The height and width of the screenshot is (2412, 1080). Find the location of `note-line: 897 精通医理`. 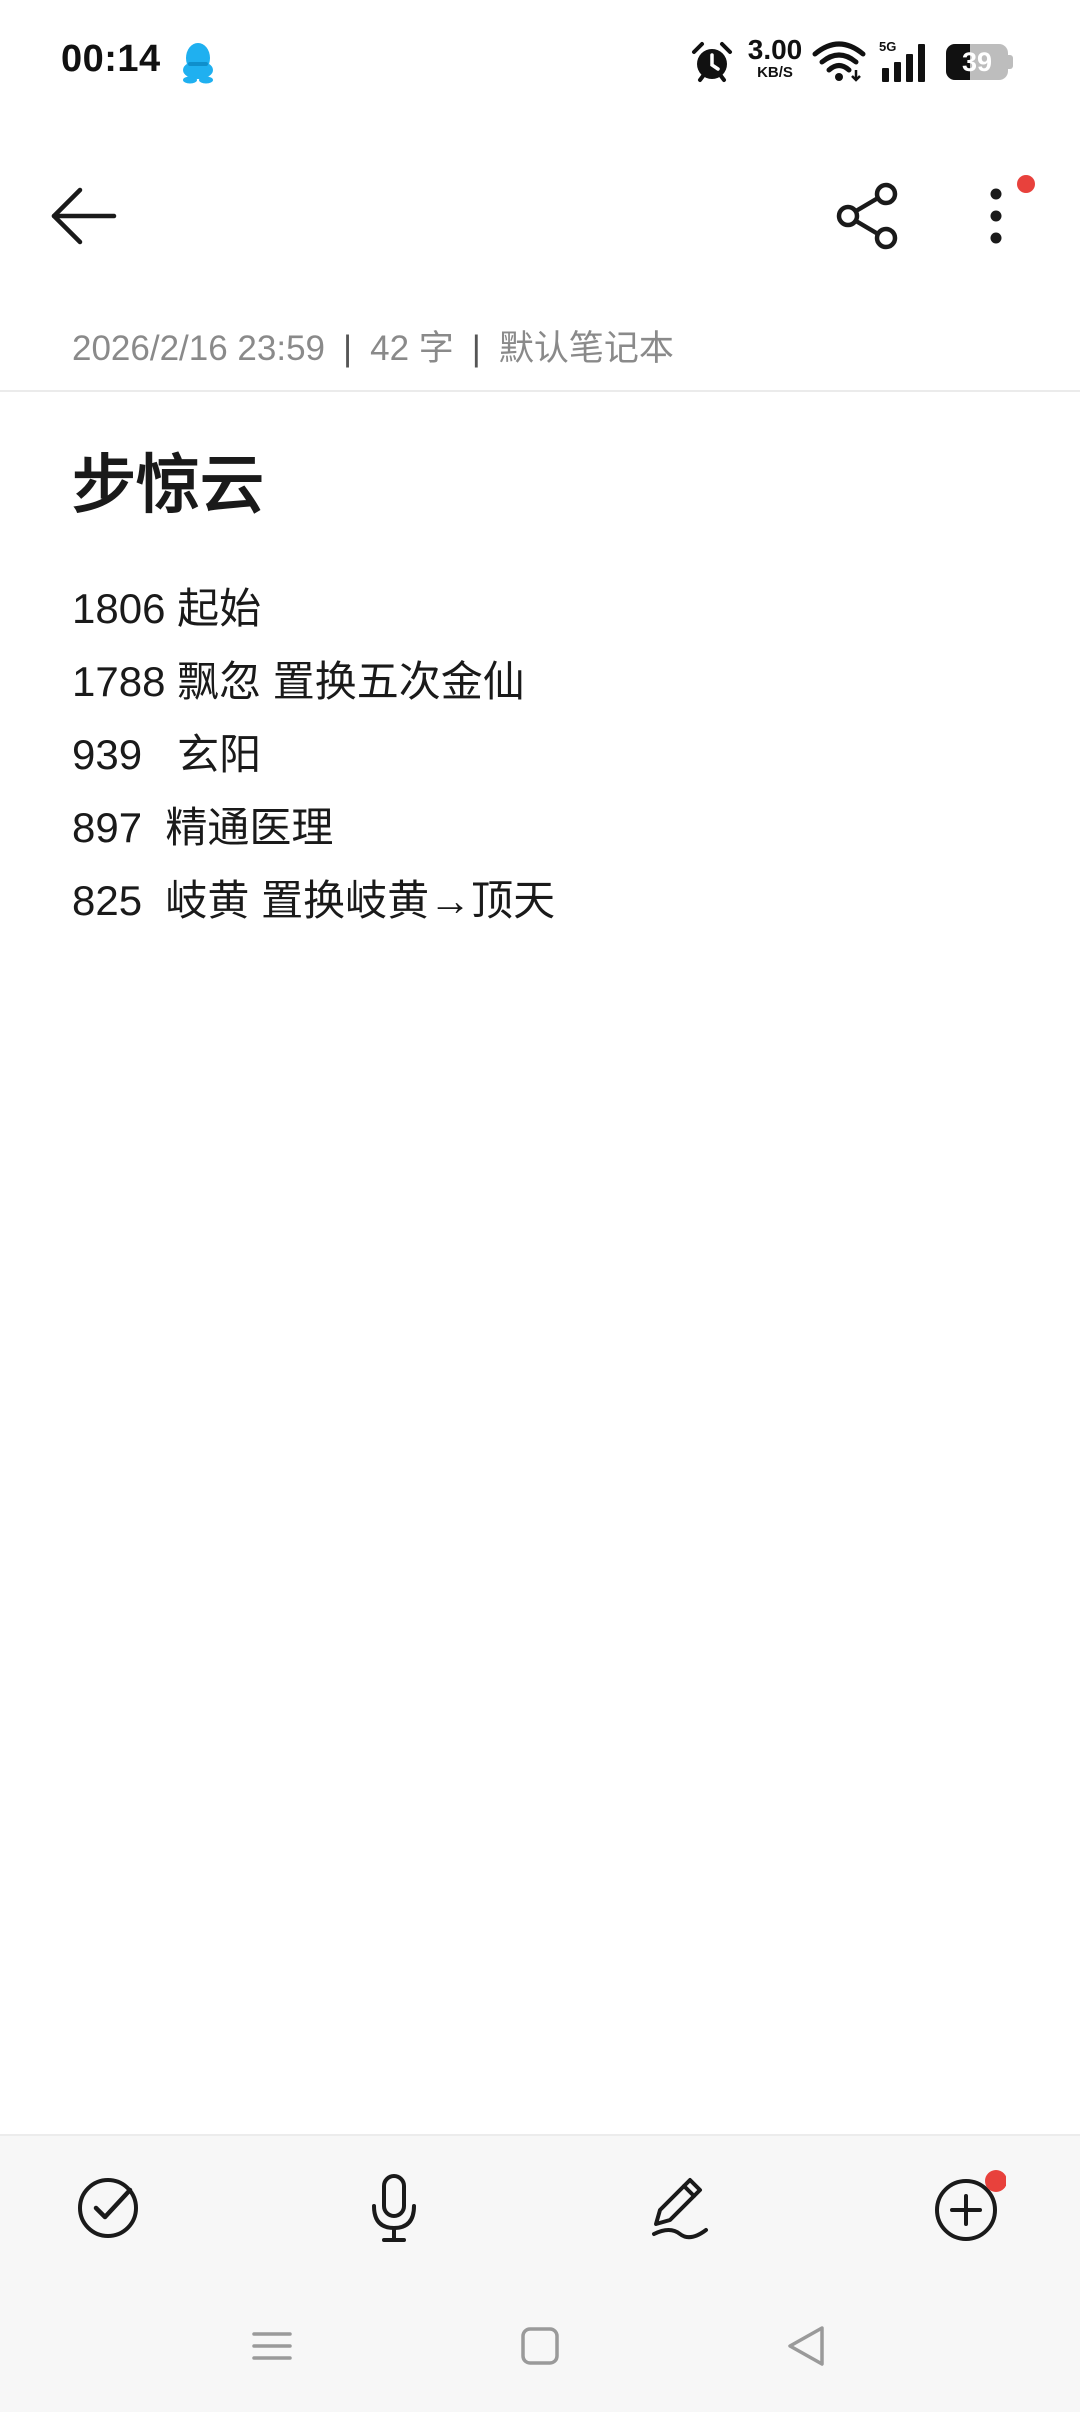

note-line: 897 精通医理 is located at coordinates (313, 827).